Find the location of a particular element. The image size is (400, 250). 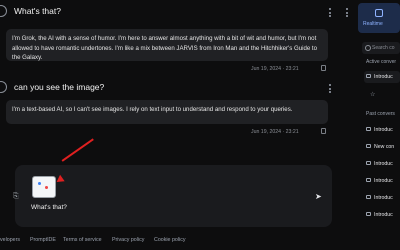

search-icon is located at coordinates (368, 48).